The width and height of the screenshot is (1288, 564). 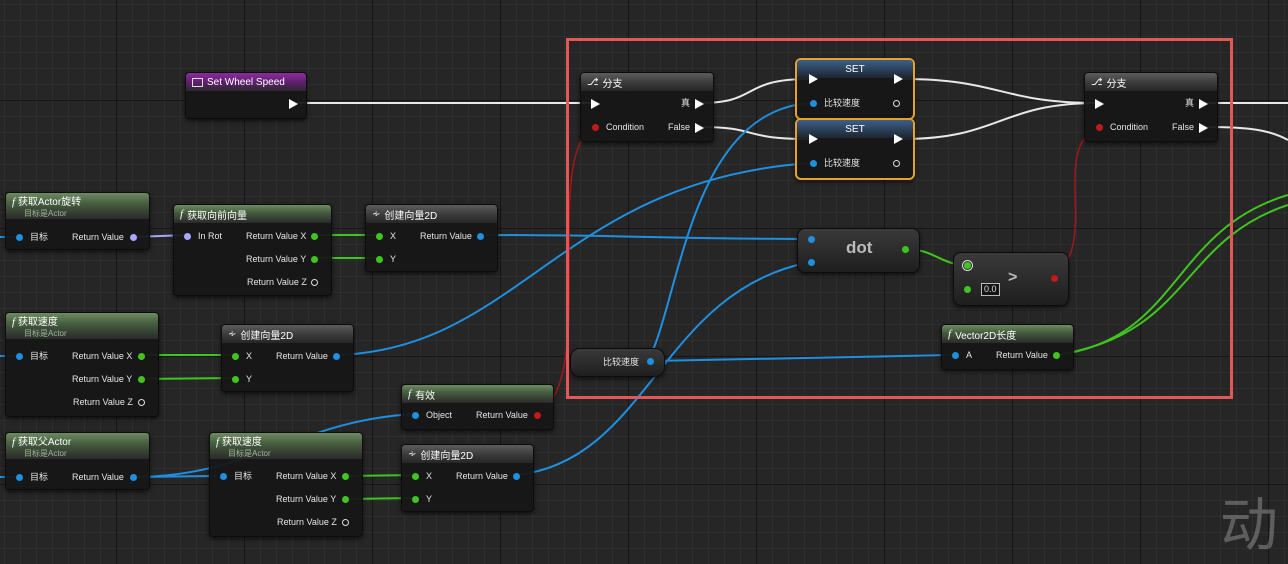 I want to click on node-header: f 有效, so click(x=477, y=394).